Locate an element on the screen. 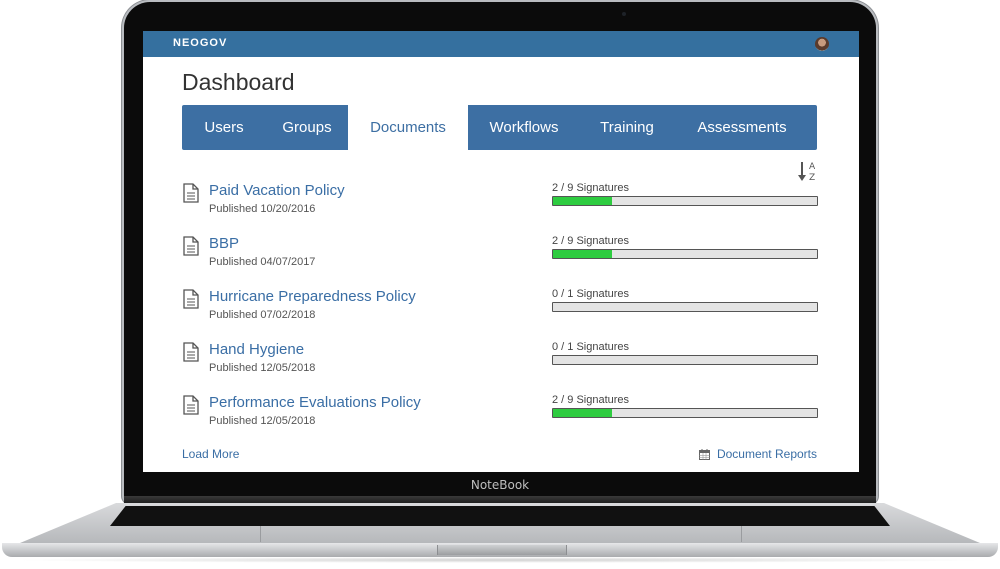  laptop-shadow is located at coordinates (500, 560).